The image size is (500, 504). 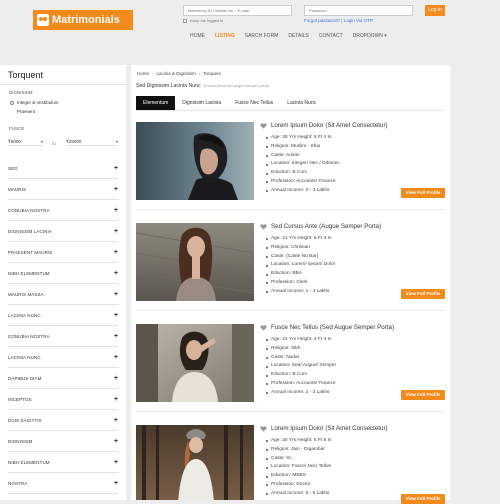 I want to click on filter-label: SED, so click(x=13, y=168).